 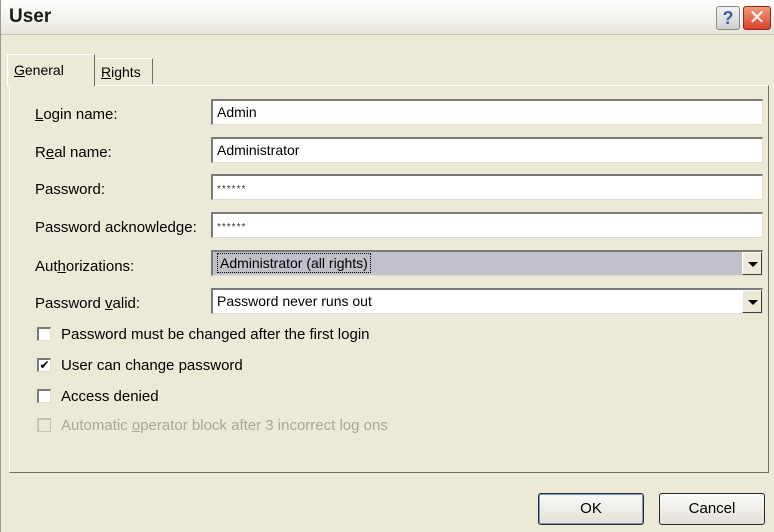 I want to click on access-denied-label: Access denied, so click(x=110, y=396).